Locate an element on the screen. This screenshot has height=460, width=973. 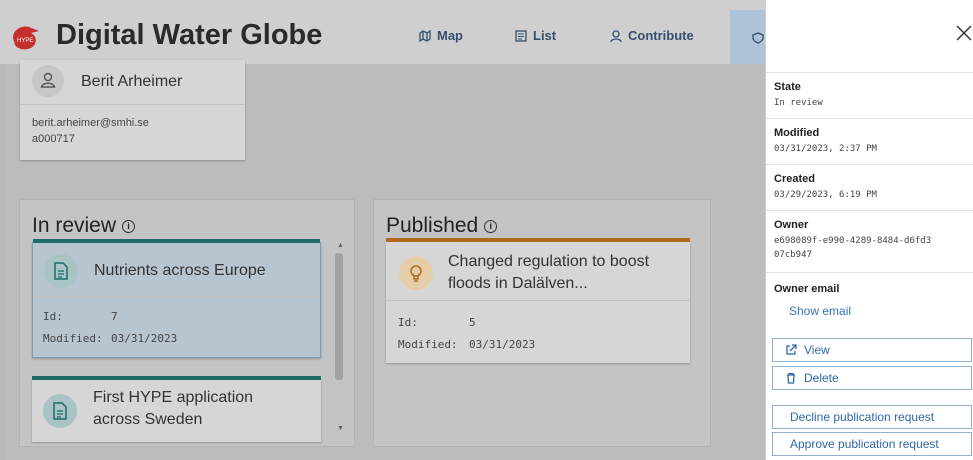
nav-map: Map is located at coordinates (440, 35).